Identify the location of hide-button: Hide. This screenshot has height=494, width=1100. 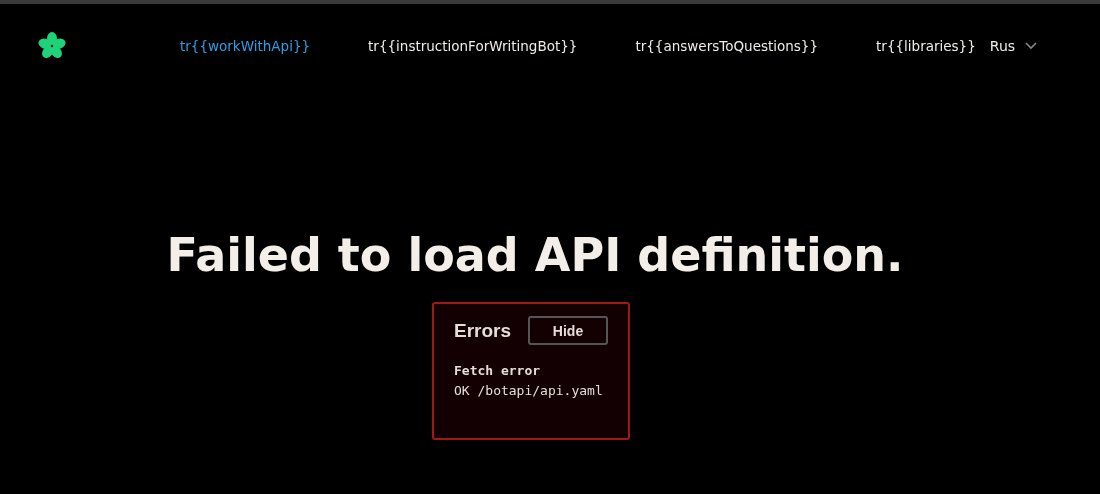
(568, 330).